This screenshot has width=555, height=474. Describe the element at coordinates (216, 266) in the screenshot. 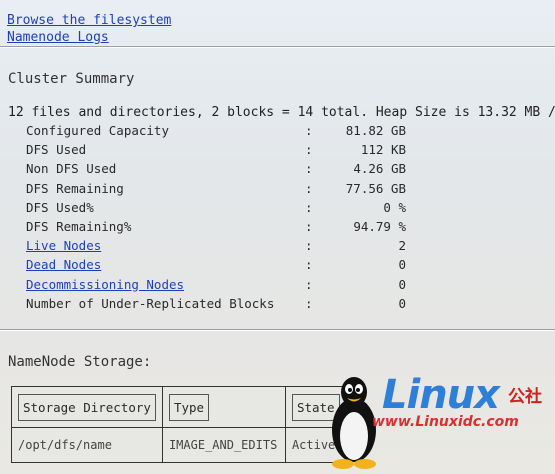

I see `stat-row: Dead Nodes: 0` at that location.